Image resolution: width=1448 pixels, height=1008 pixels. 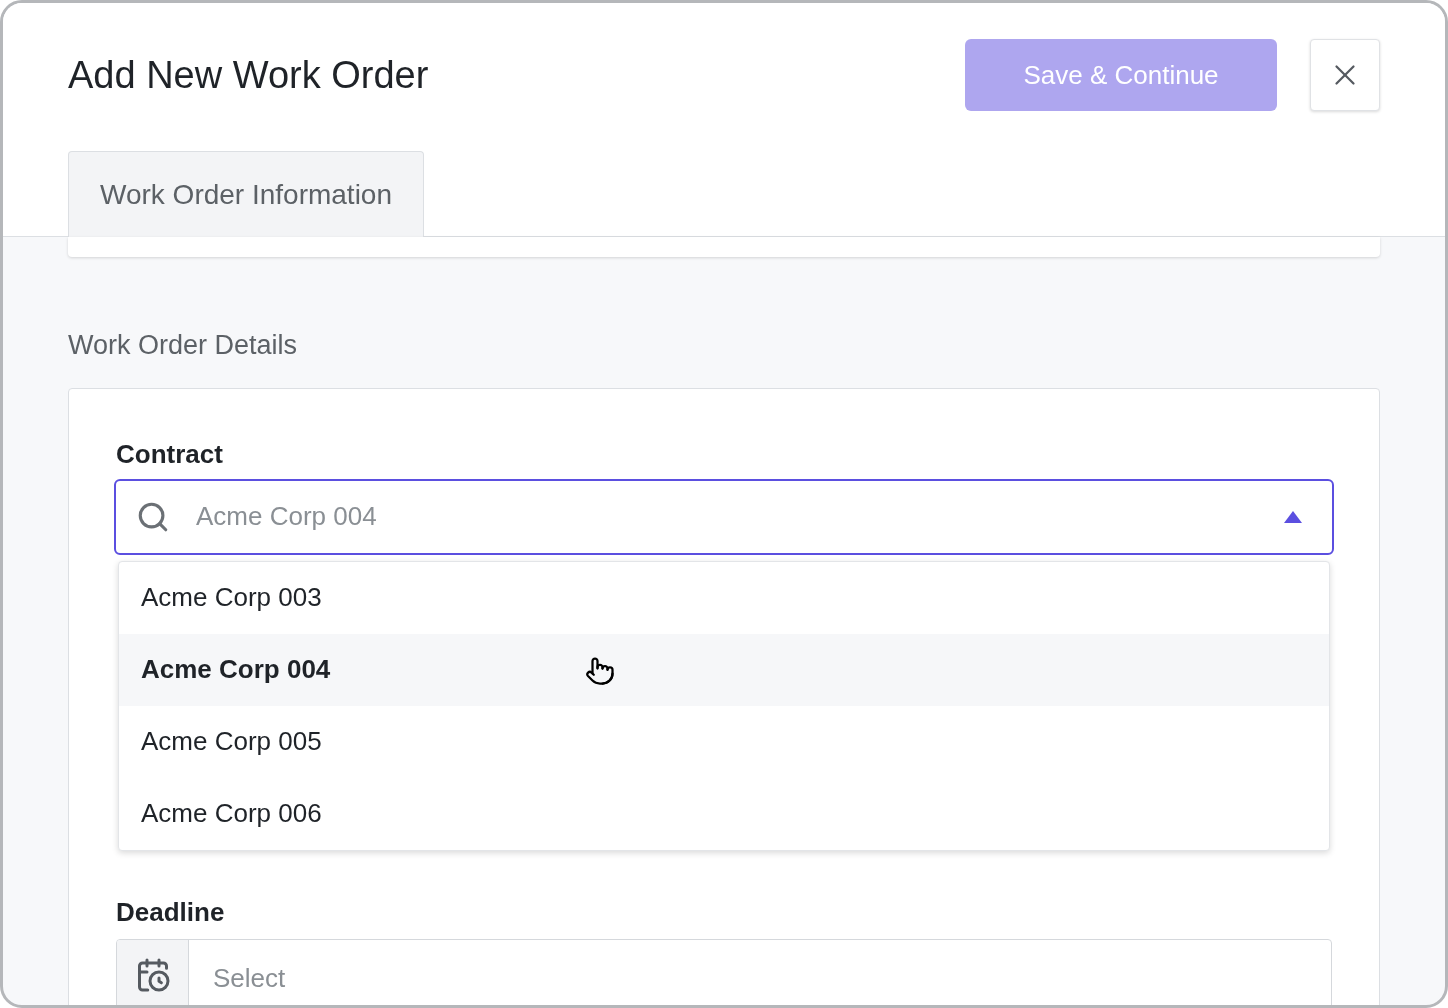 I want to click on search-field: Acme Corp 004, so click(x=724, y=516).